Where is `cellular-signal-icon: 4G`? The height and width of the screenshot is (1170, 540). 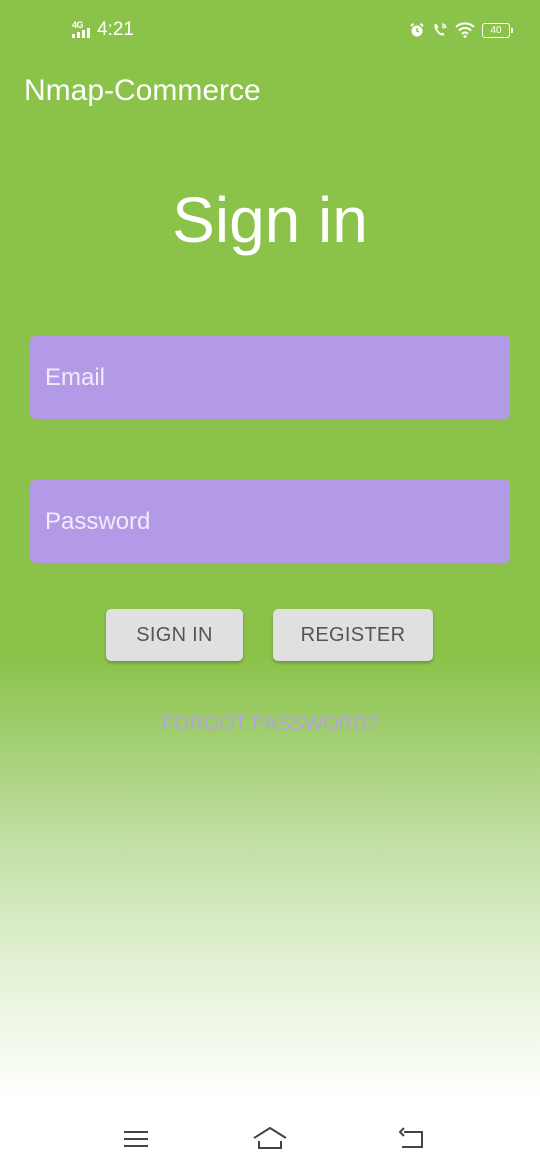
cellular-signal-icon: 4G is located at coordinates (82, 29).